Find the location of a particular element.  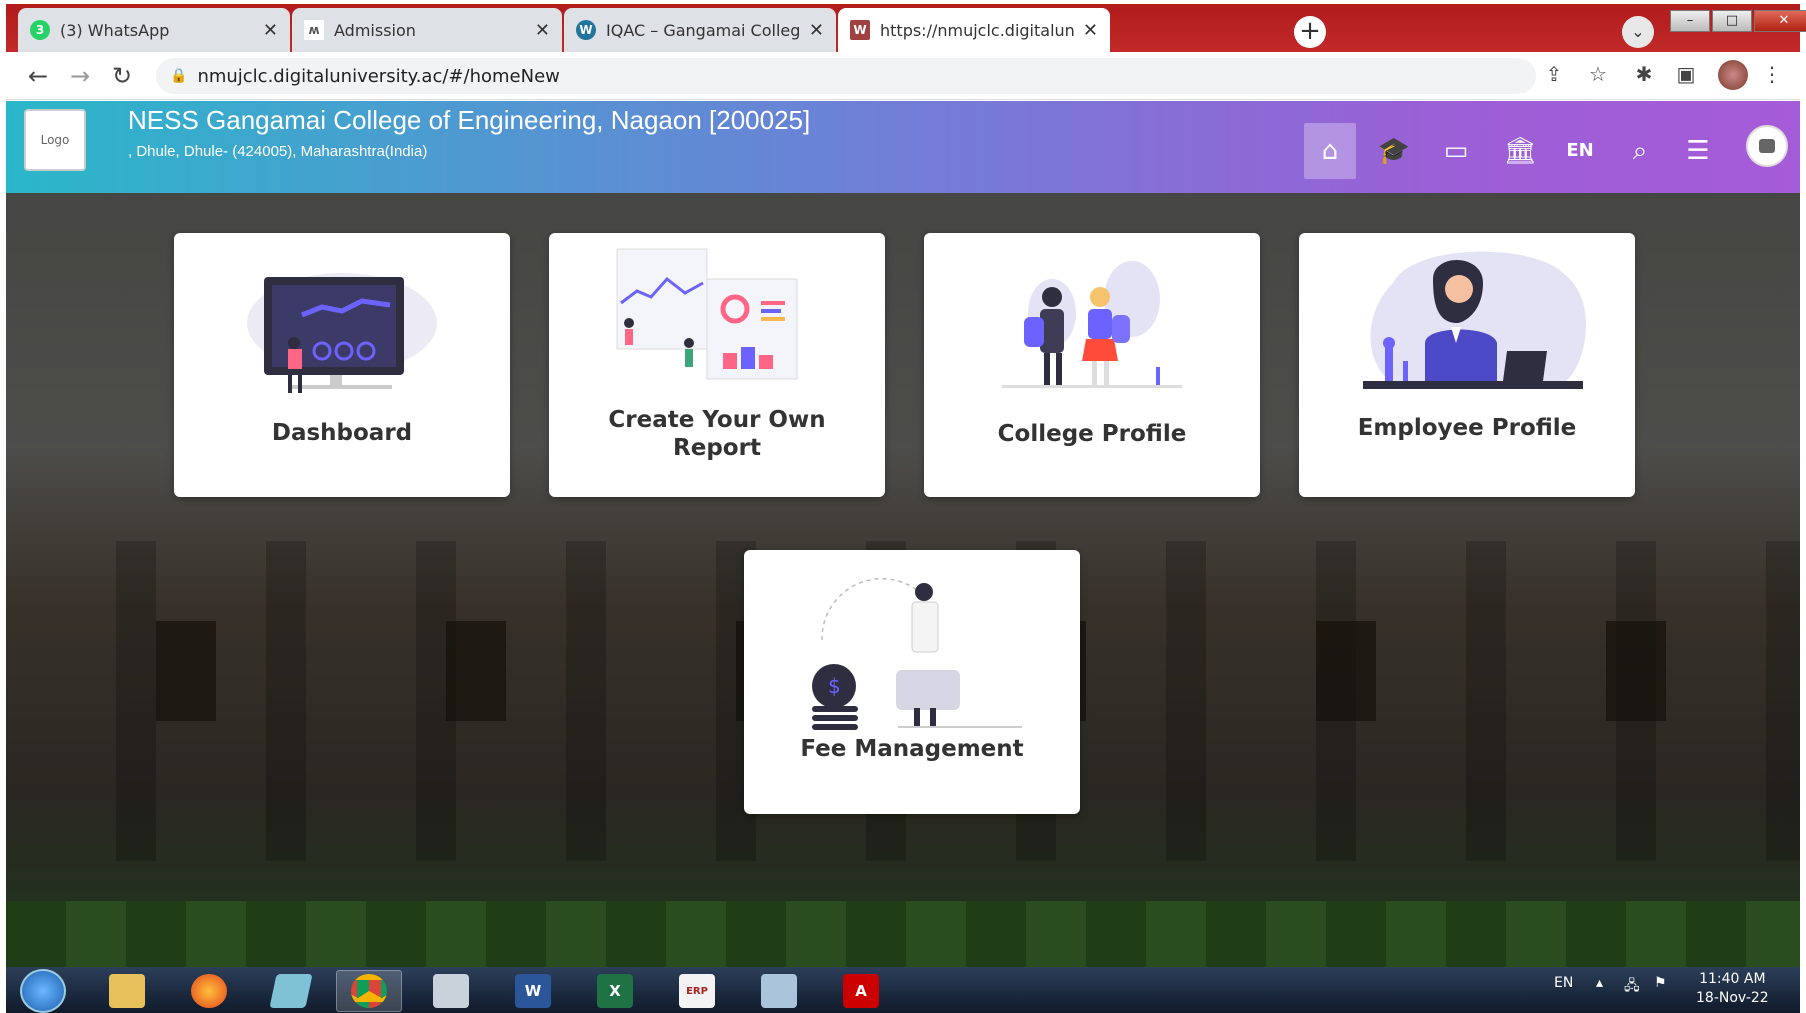

firefox-icon is located at coordinates (209, 991).